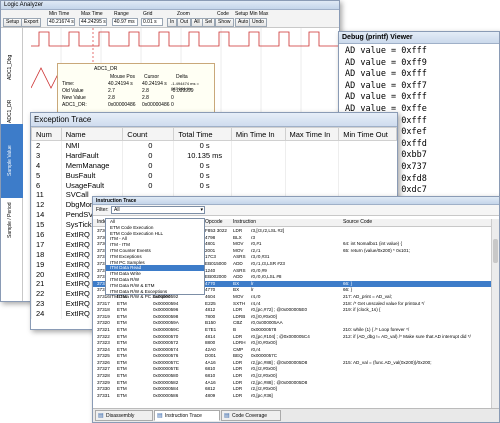 The height and width of the screenshot is (423, 500). I want to click on instruction-cell: 4798, so click(210, 237).